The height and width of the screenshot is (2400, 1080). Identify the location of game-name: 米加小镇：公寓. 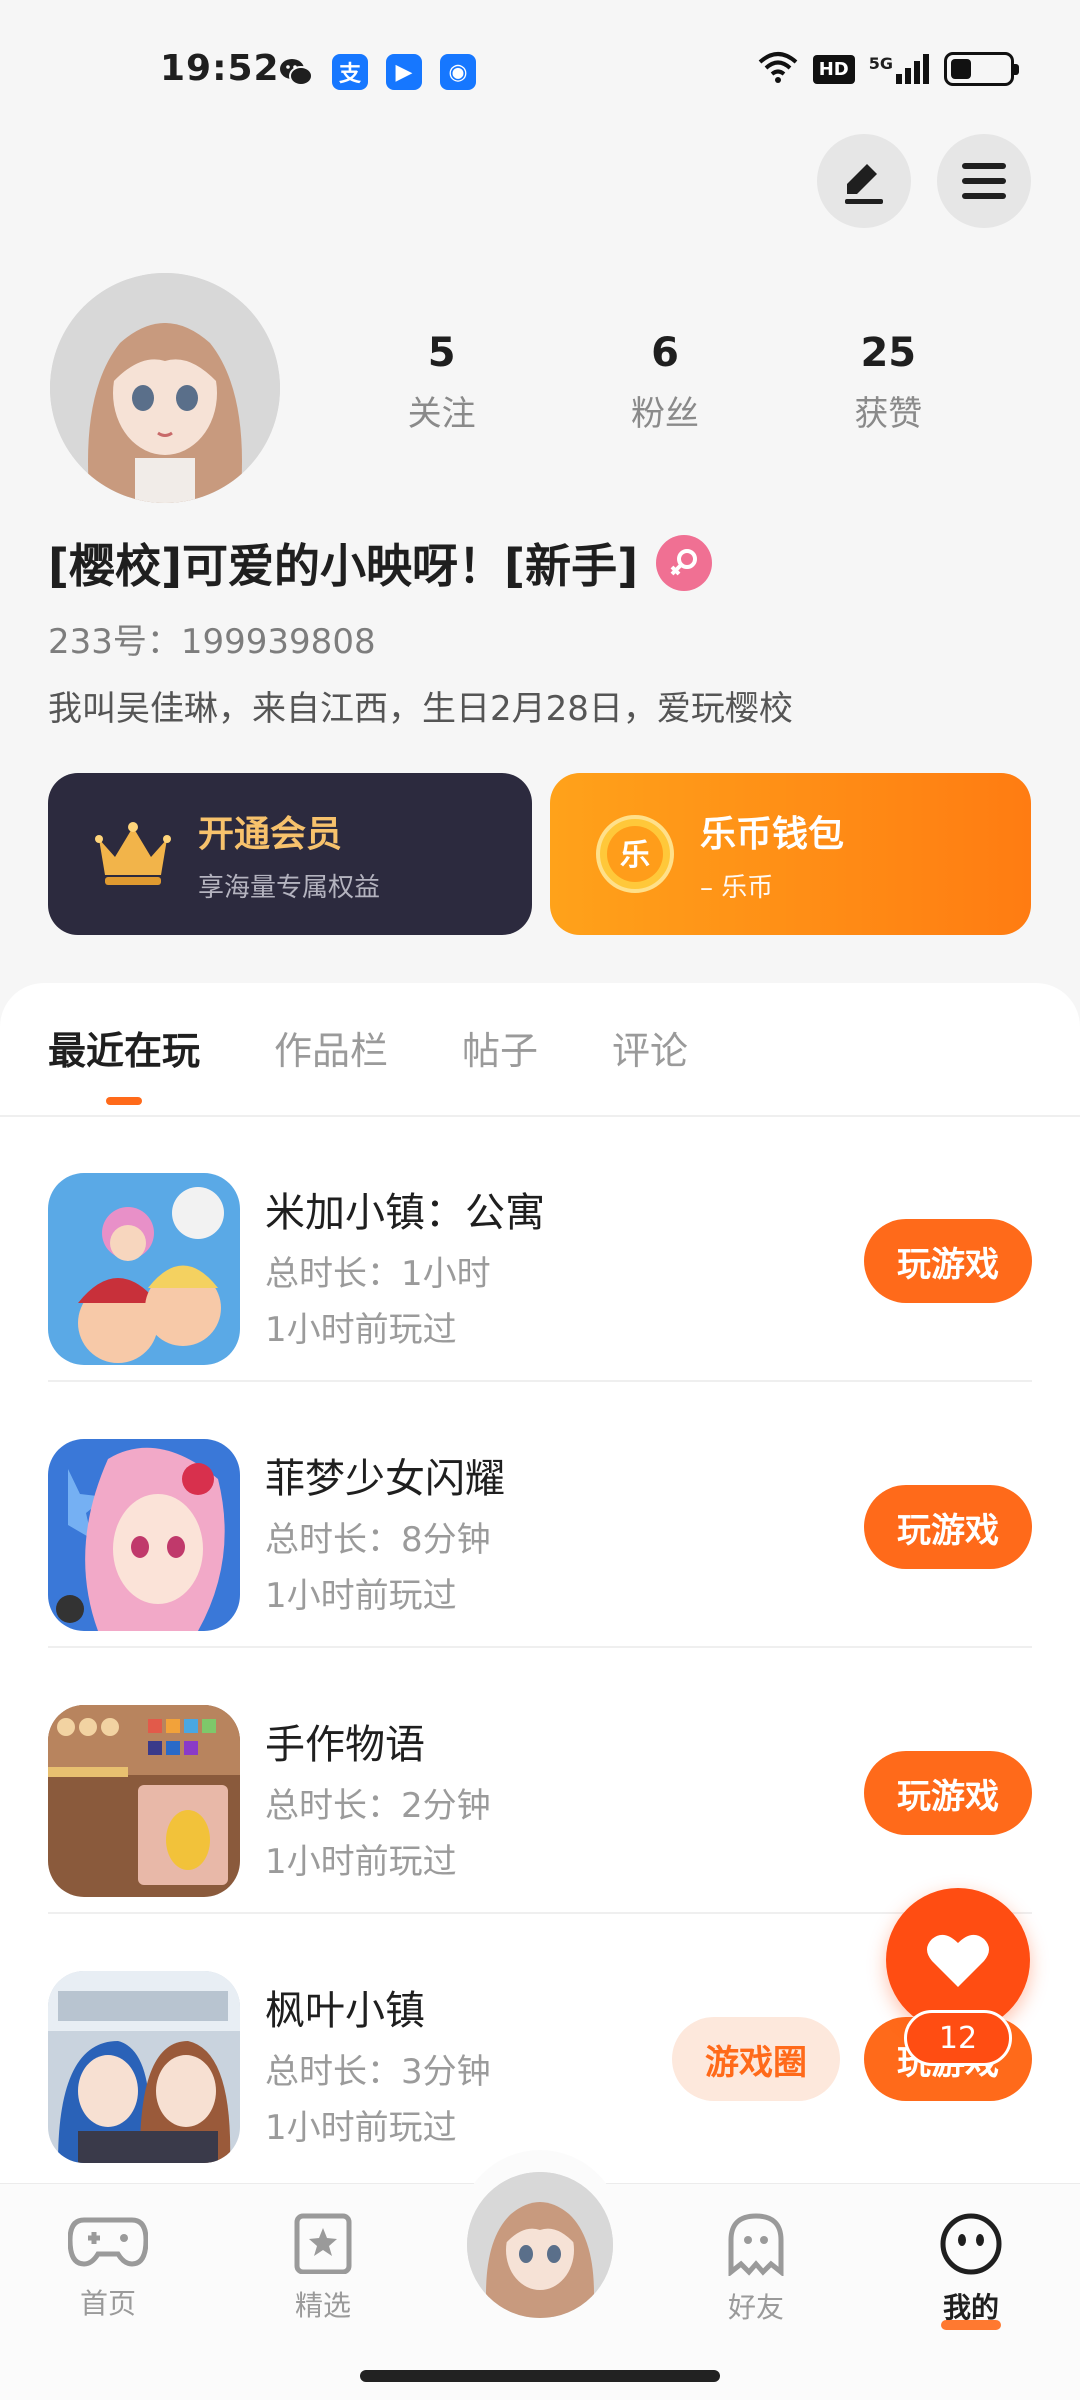
(405, 1213).